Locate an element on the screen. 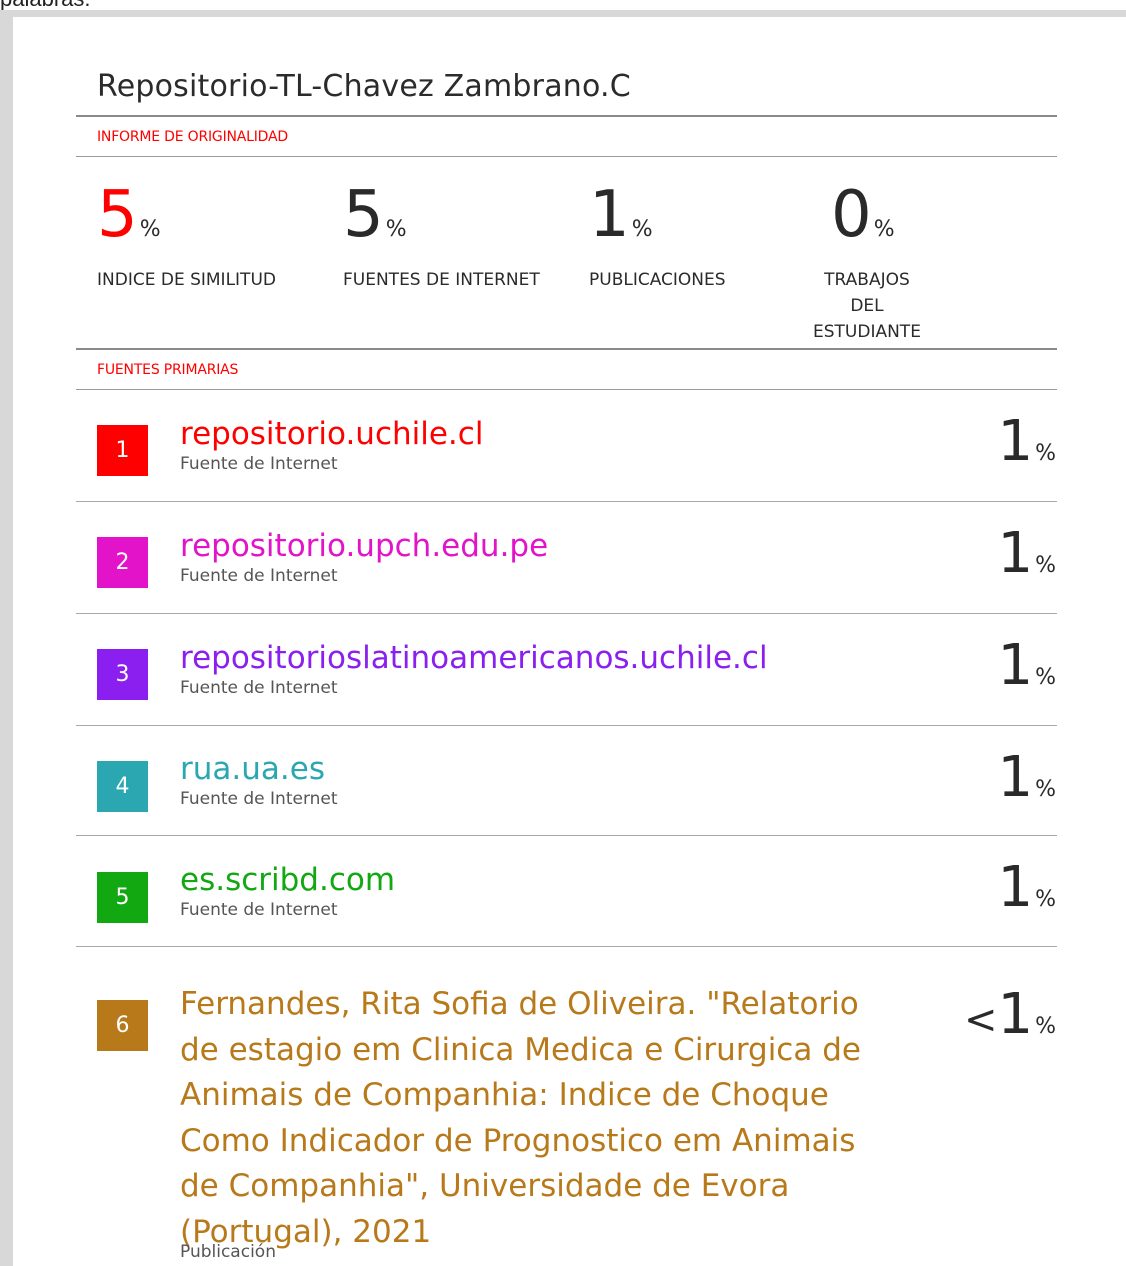 The height and width of the screenshot is (1266, 1126). primary-sources-label: FUENTES PRIMARIAS is located at coordinates (168, 370).